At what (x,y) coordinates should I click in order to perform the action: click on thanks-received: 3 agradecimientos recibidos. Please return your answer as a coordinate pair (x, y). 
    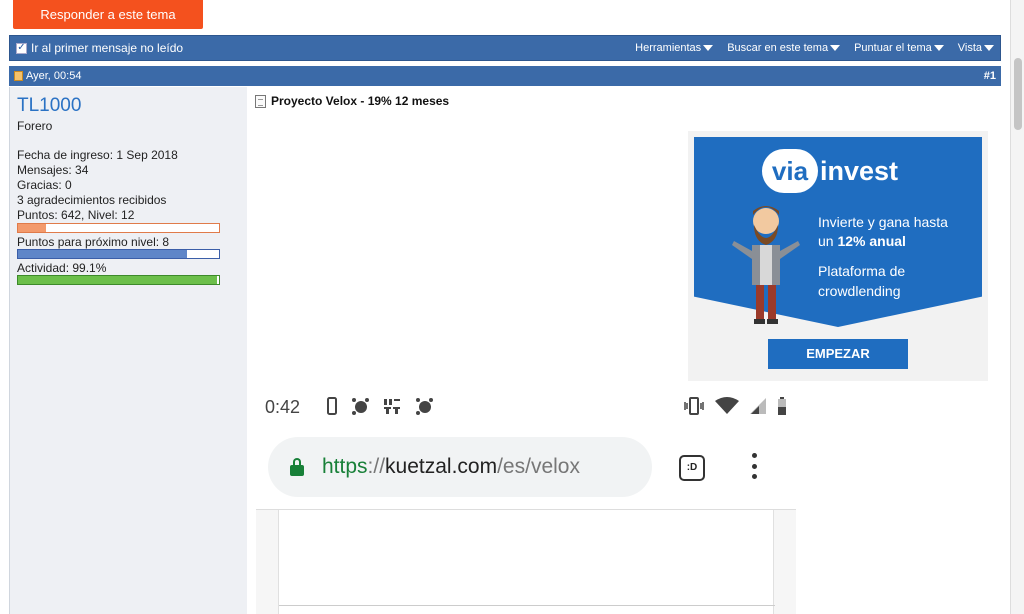
    Looking at the image, I should click on (92, 200).